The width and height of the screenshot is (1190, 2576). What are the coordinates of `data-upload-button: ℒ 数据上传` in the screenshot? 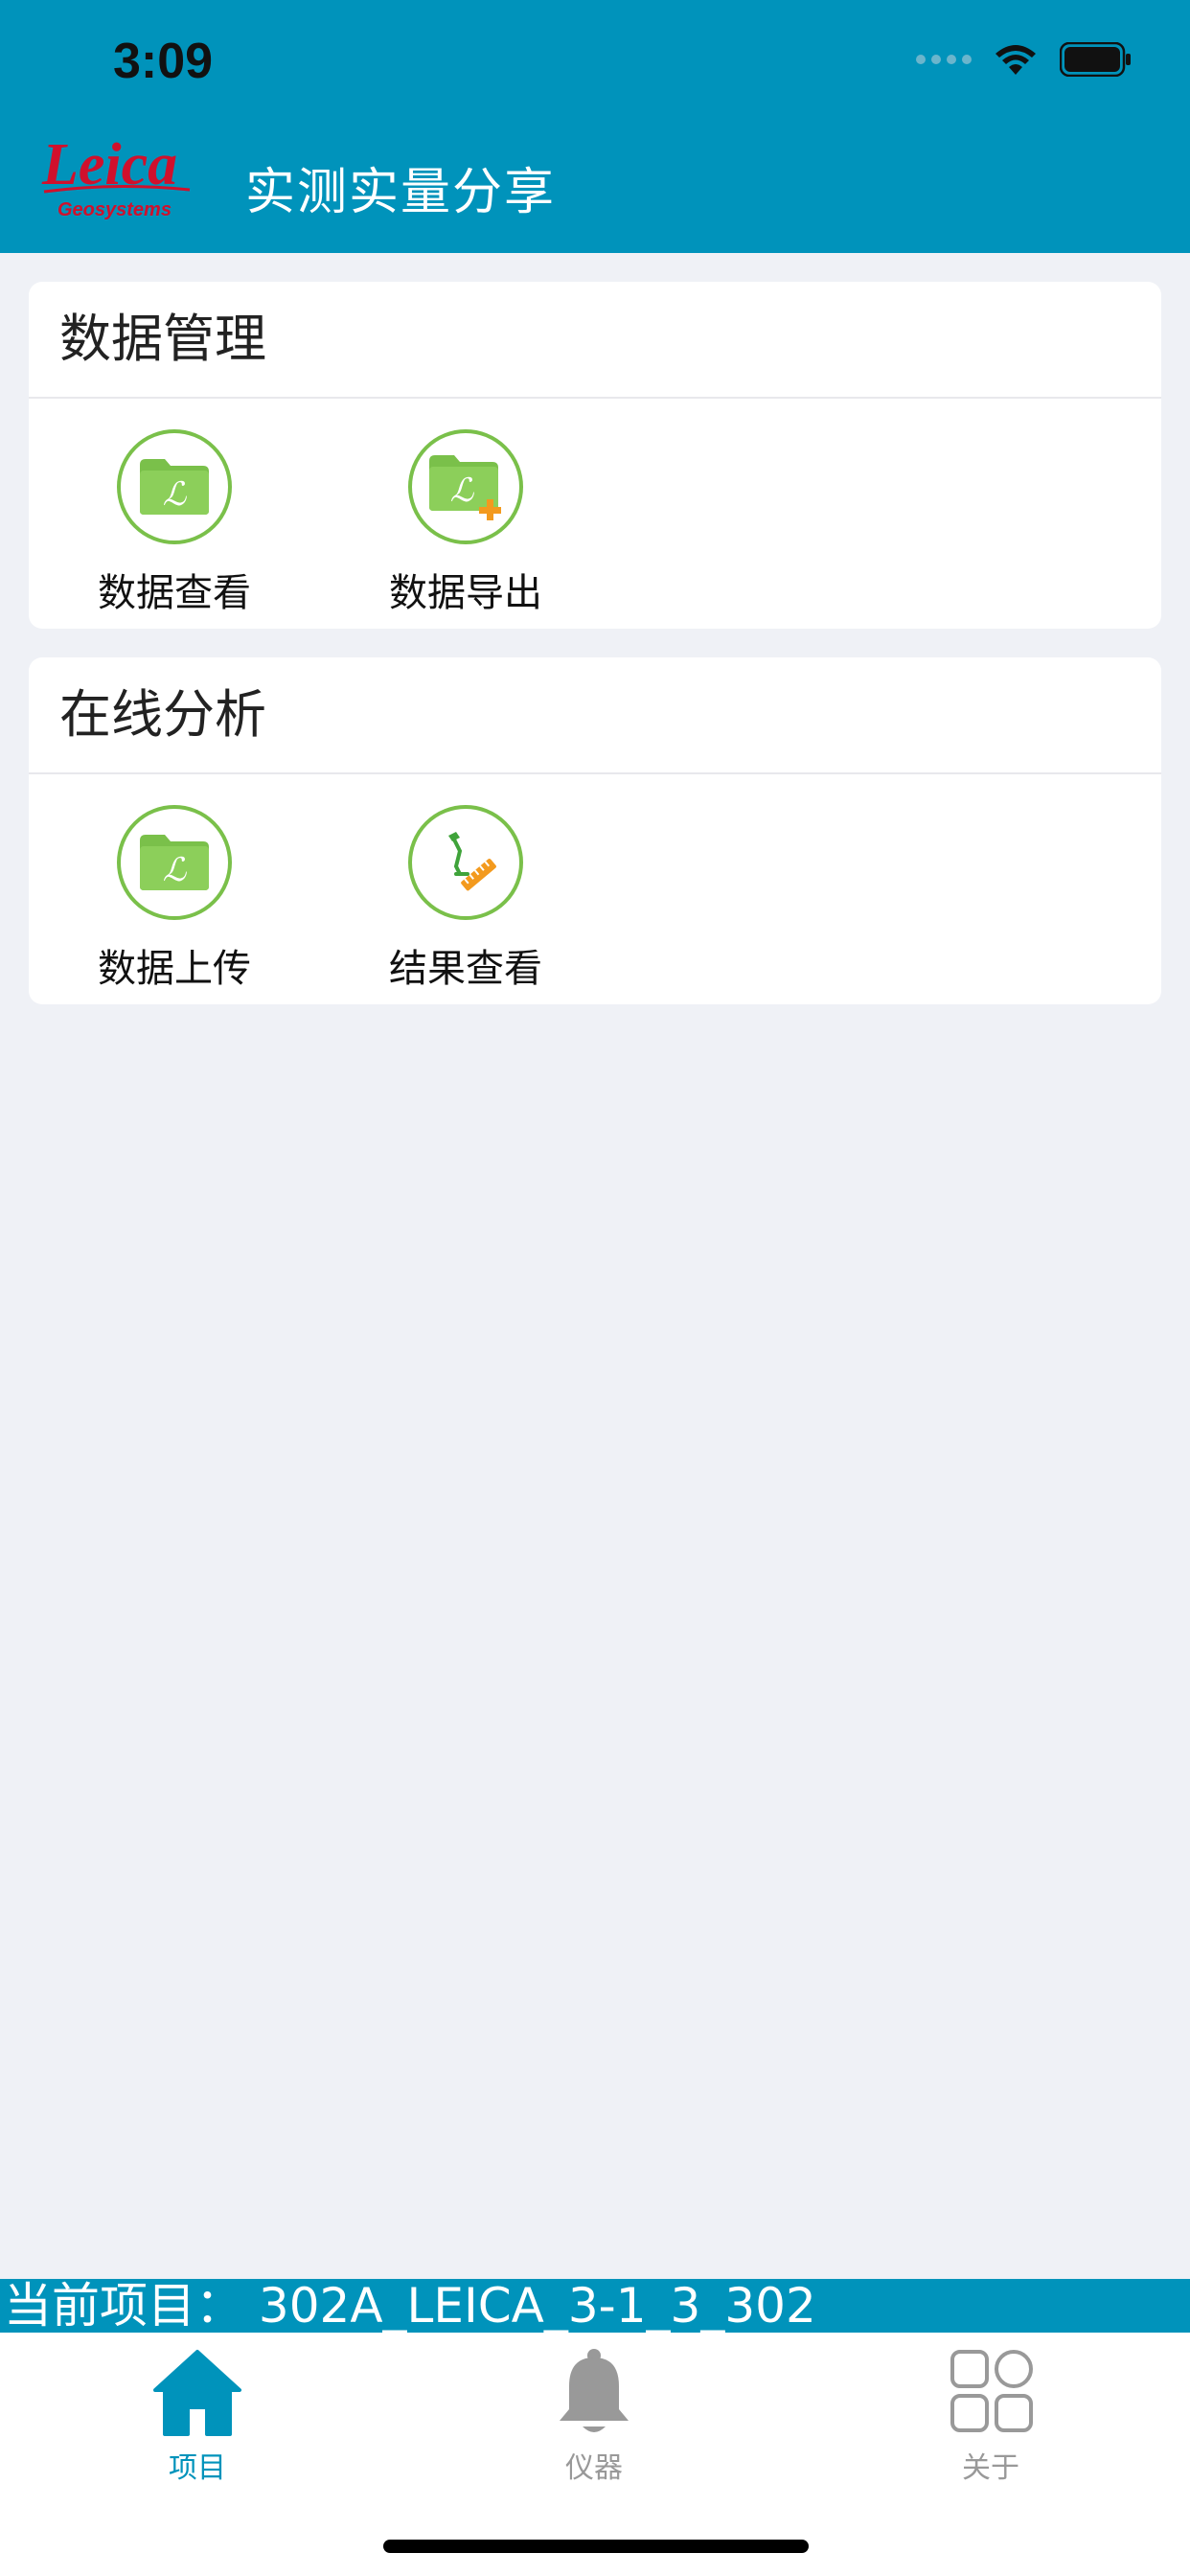 It's located at (174, 899).